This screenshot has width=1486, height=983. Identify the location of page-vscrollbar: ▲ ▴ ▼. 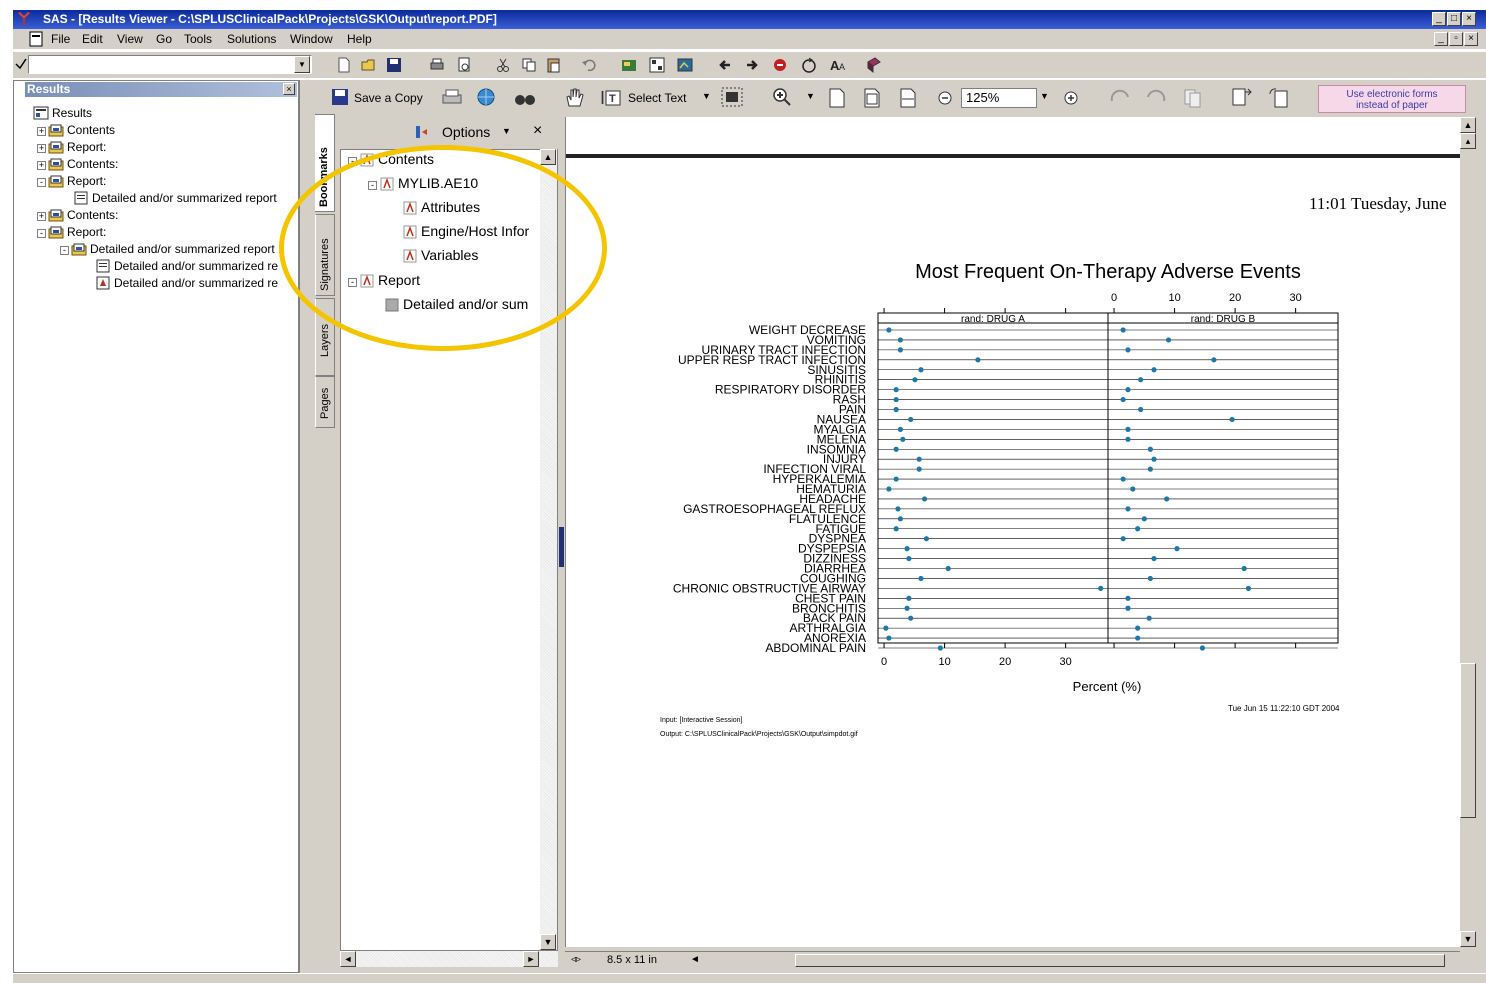
(1468, 532).